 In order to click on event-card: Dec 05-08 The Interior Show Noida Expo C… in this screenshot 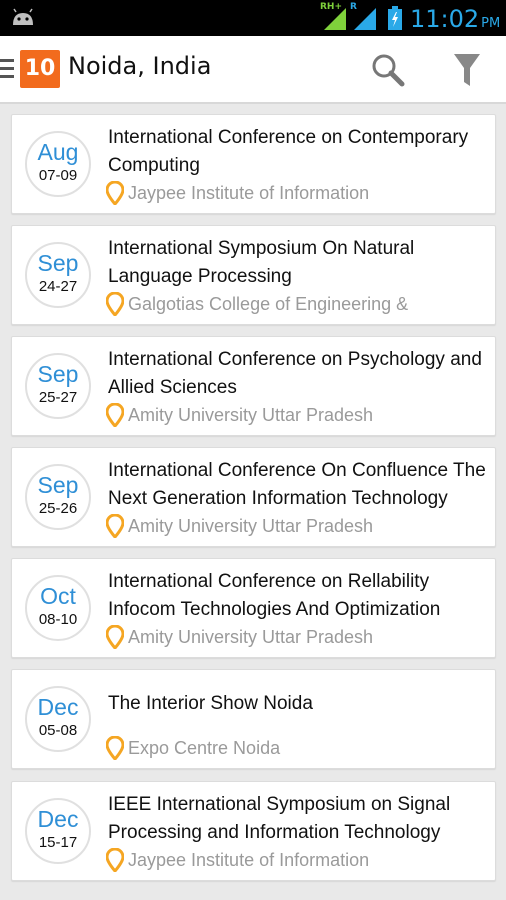, I will do `click(253, 719)`.